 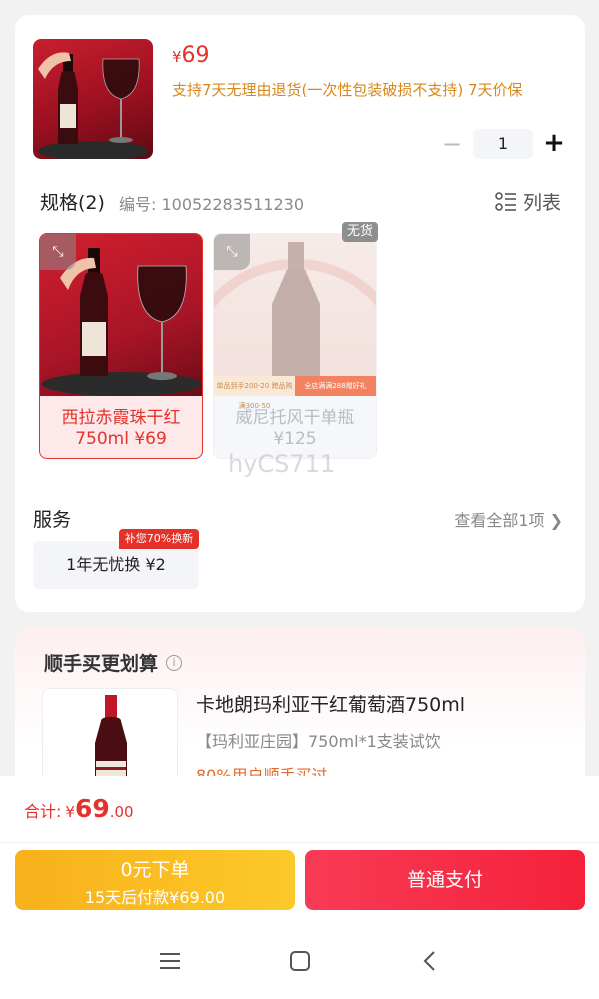 I want to click on spec-option-price: 750ml ¥69, so click(x=121, y=439).